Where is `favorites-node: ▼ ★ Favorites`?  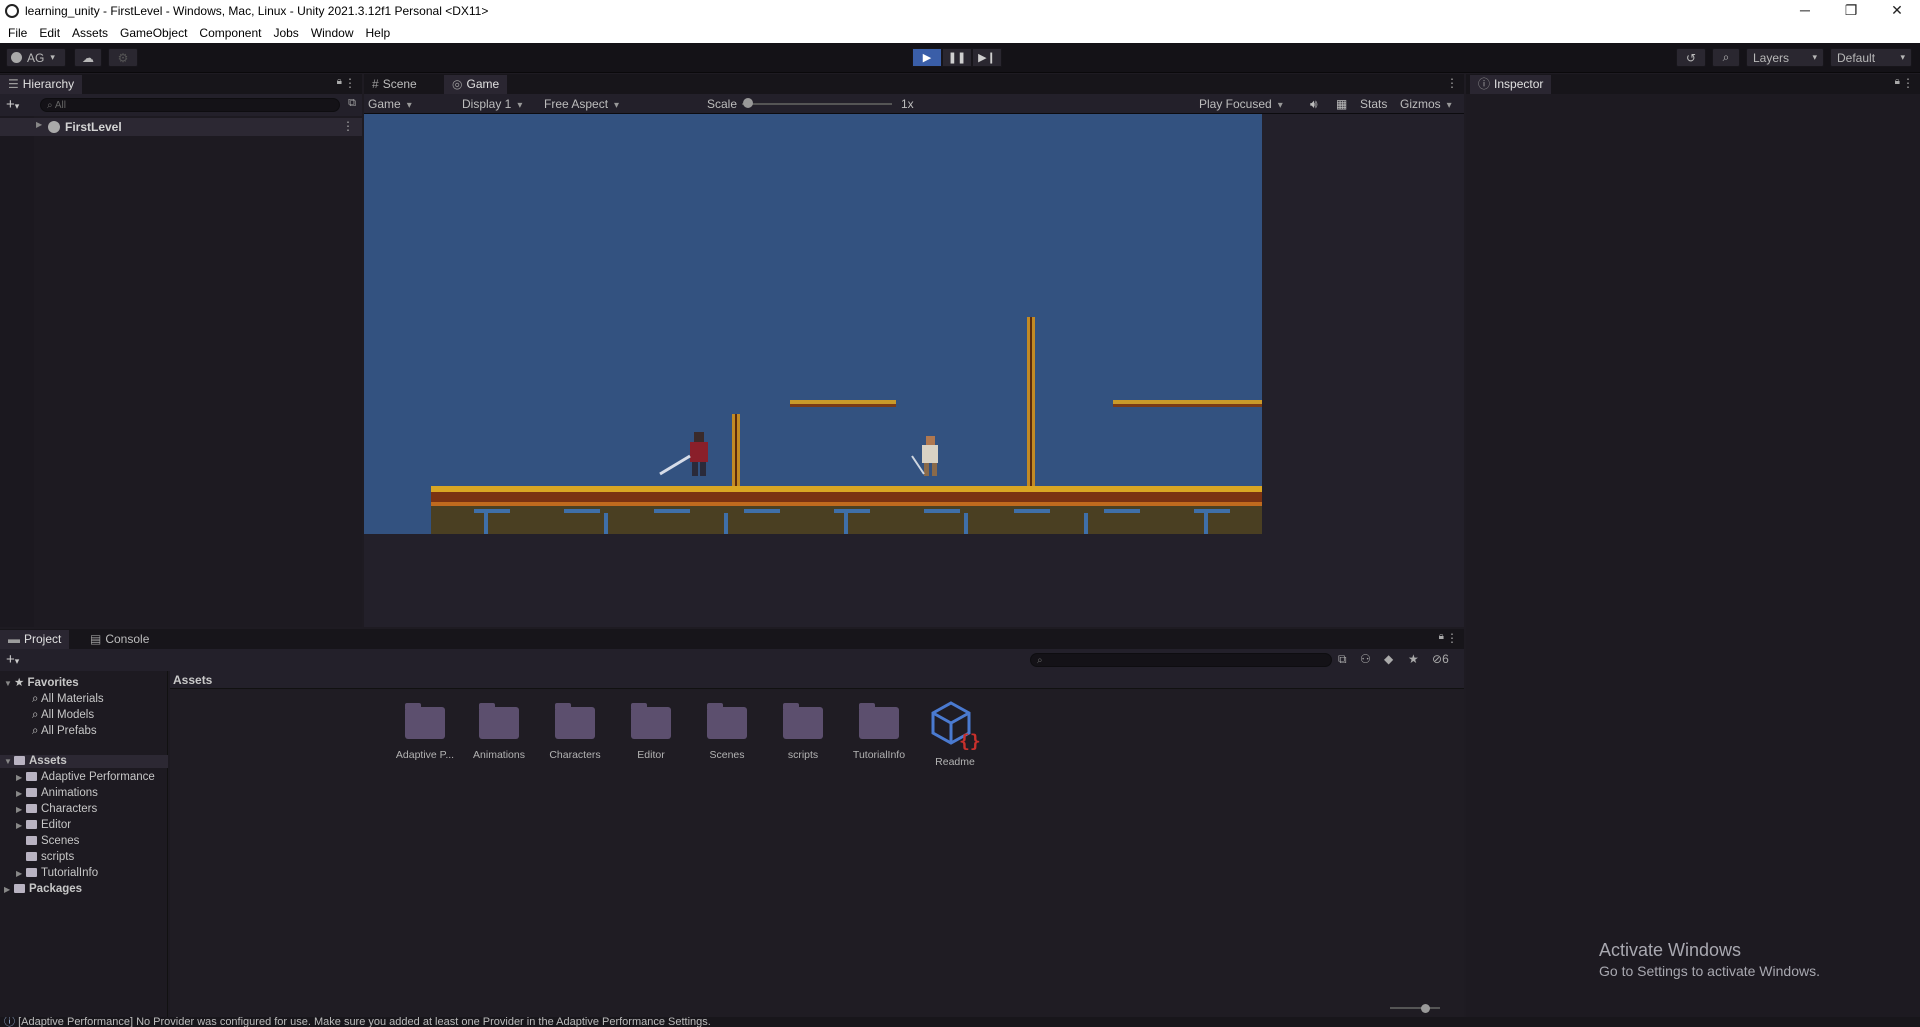
favorites-node: ▼ ★ Favorites is located at coordinates (41, 683).